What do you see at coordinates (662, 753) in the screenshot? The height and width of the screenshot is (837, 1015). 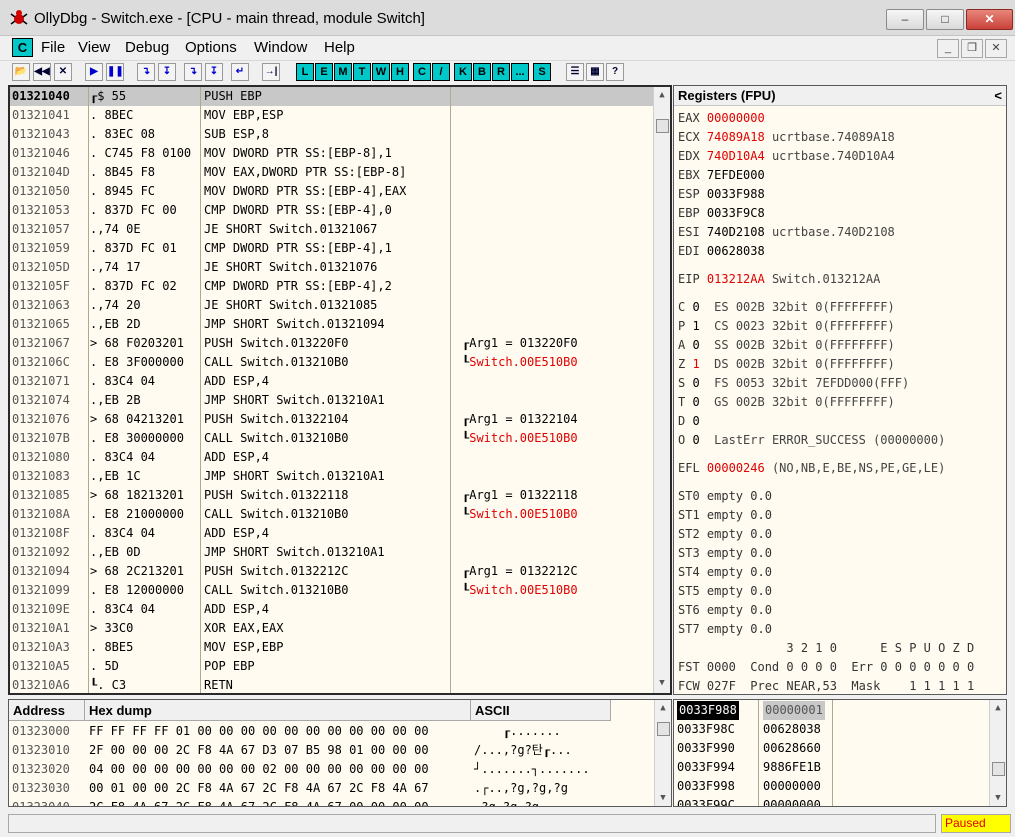 I see `dump-scrollbar: ▲ ▼` at bounding box center [662, 753].